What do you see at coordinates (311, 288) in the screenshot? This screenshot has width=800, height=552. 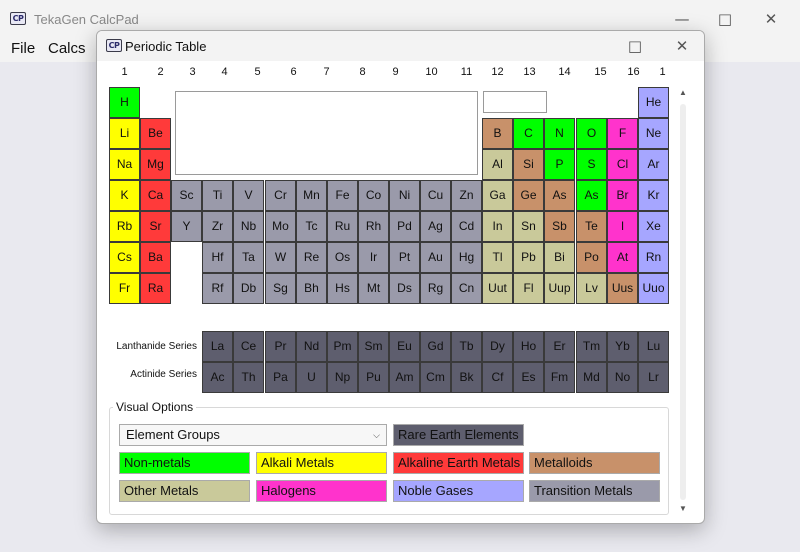 I see `element-cell: Bh` at bounding box center [311, 288].